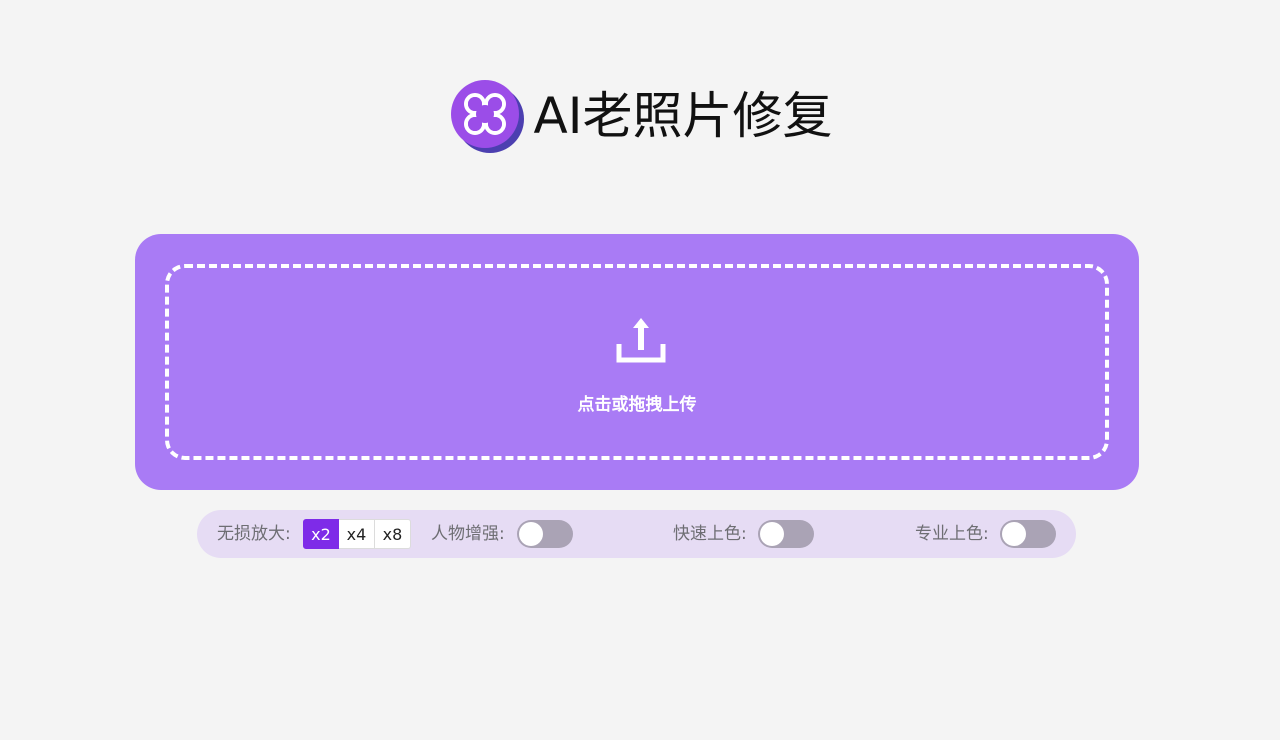  What do you see at coordinates (545, 534) in the screenshot?
I see `face-enhance-toggle` at bounding box center [545, 534].